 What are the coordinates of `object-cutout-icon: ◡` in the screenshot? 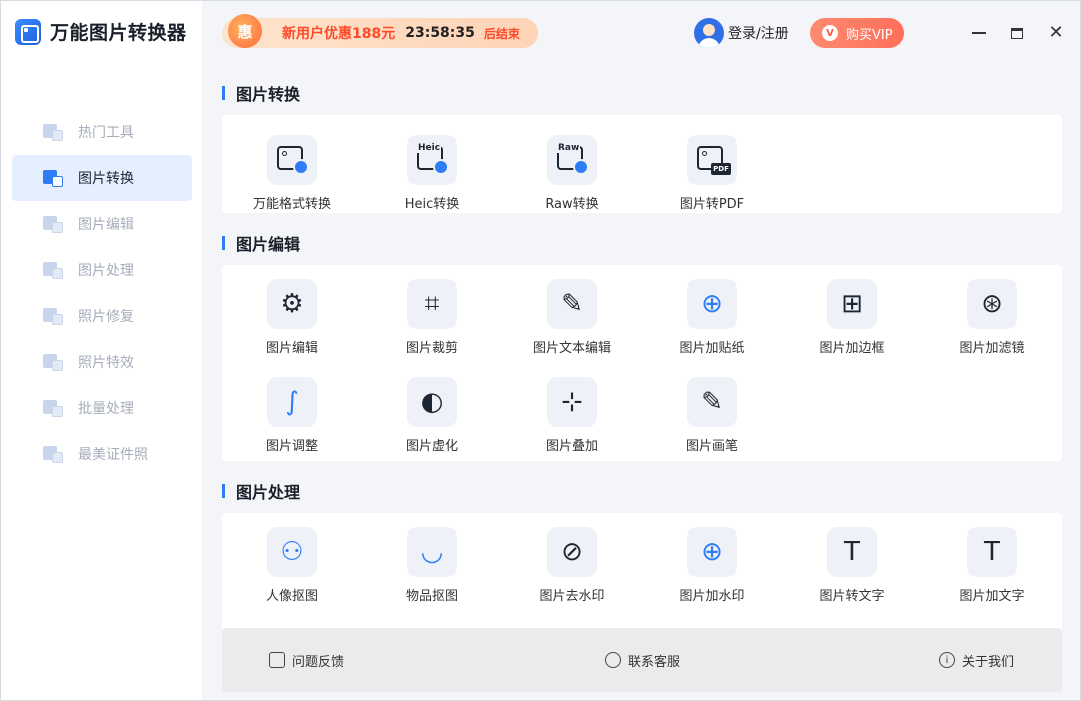 It's located at (432, 552).